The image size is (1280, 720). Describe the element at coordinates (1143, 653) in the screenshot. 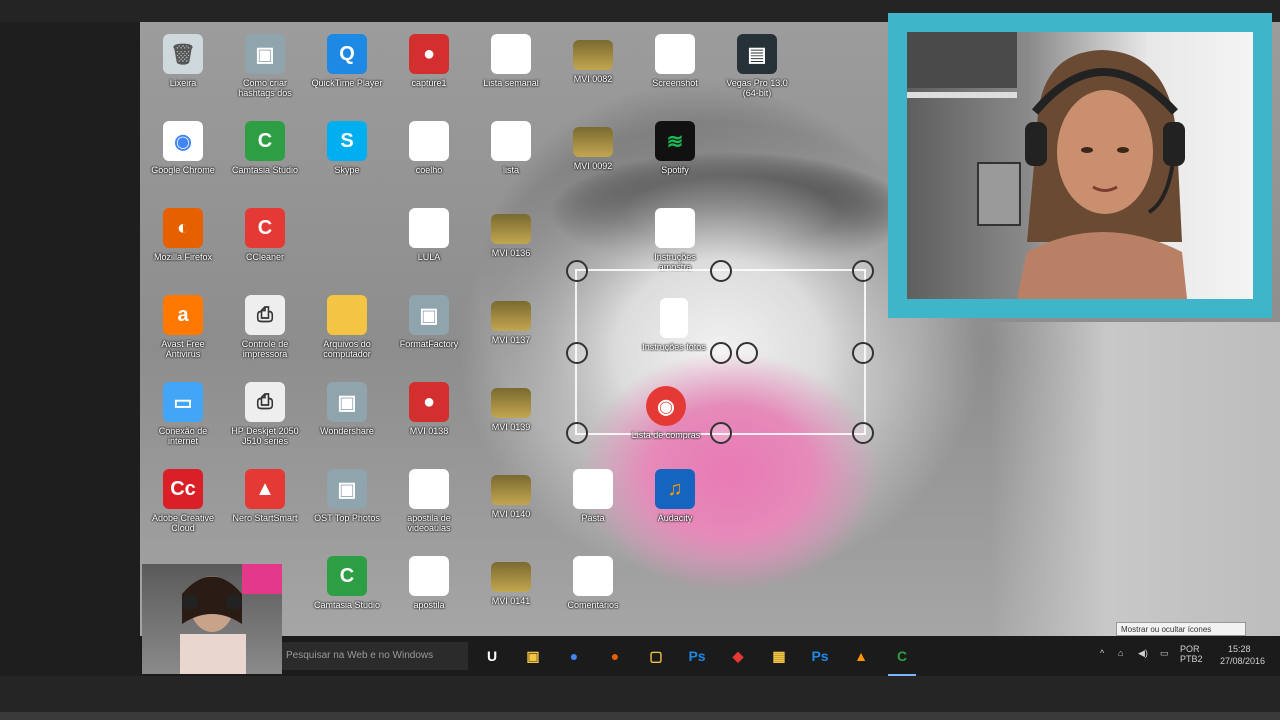

I see `tray-volume-icon: ◀)` at that location.